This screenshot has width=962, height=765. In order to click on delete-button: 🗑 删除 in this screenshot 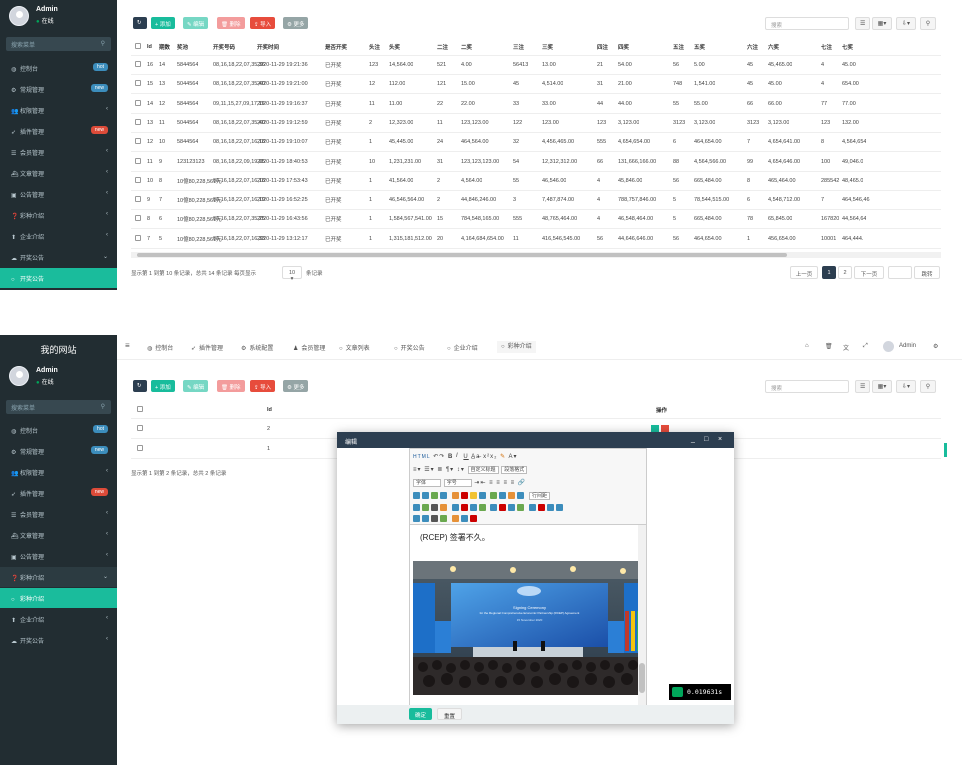, I will do `click(231, 386)`.